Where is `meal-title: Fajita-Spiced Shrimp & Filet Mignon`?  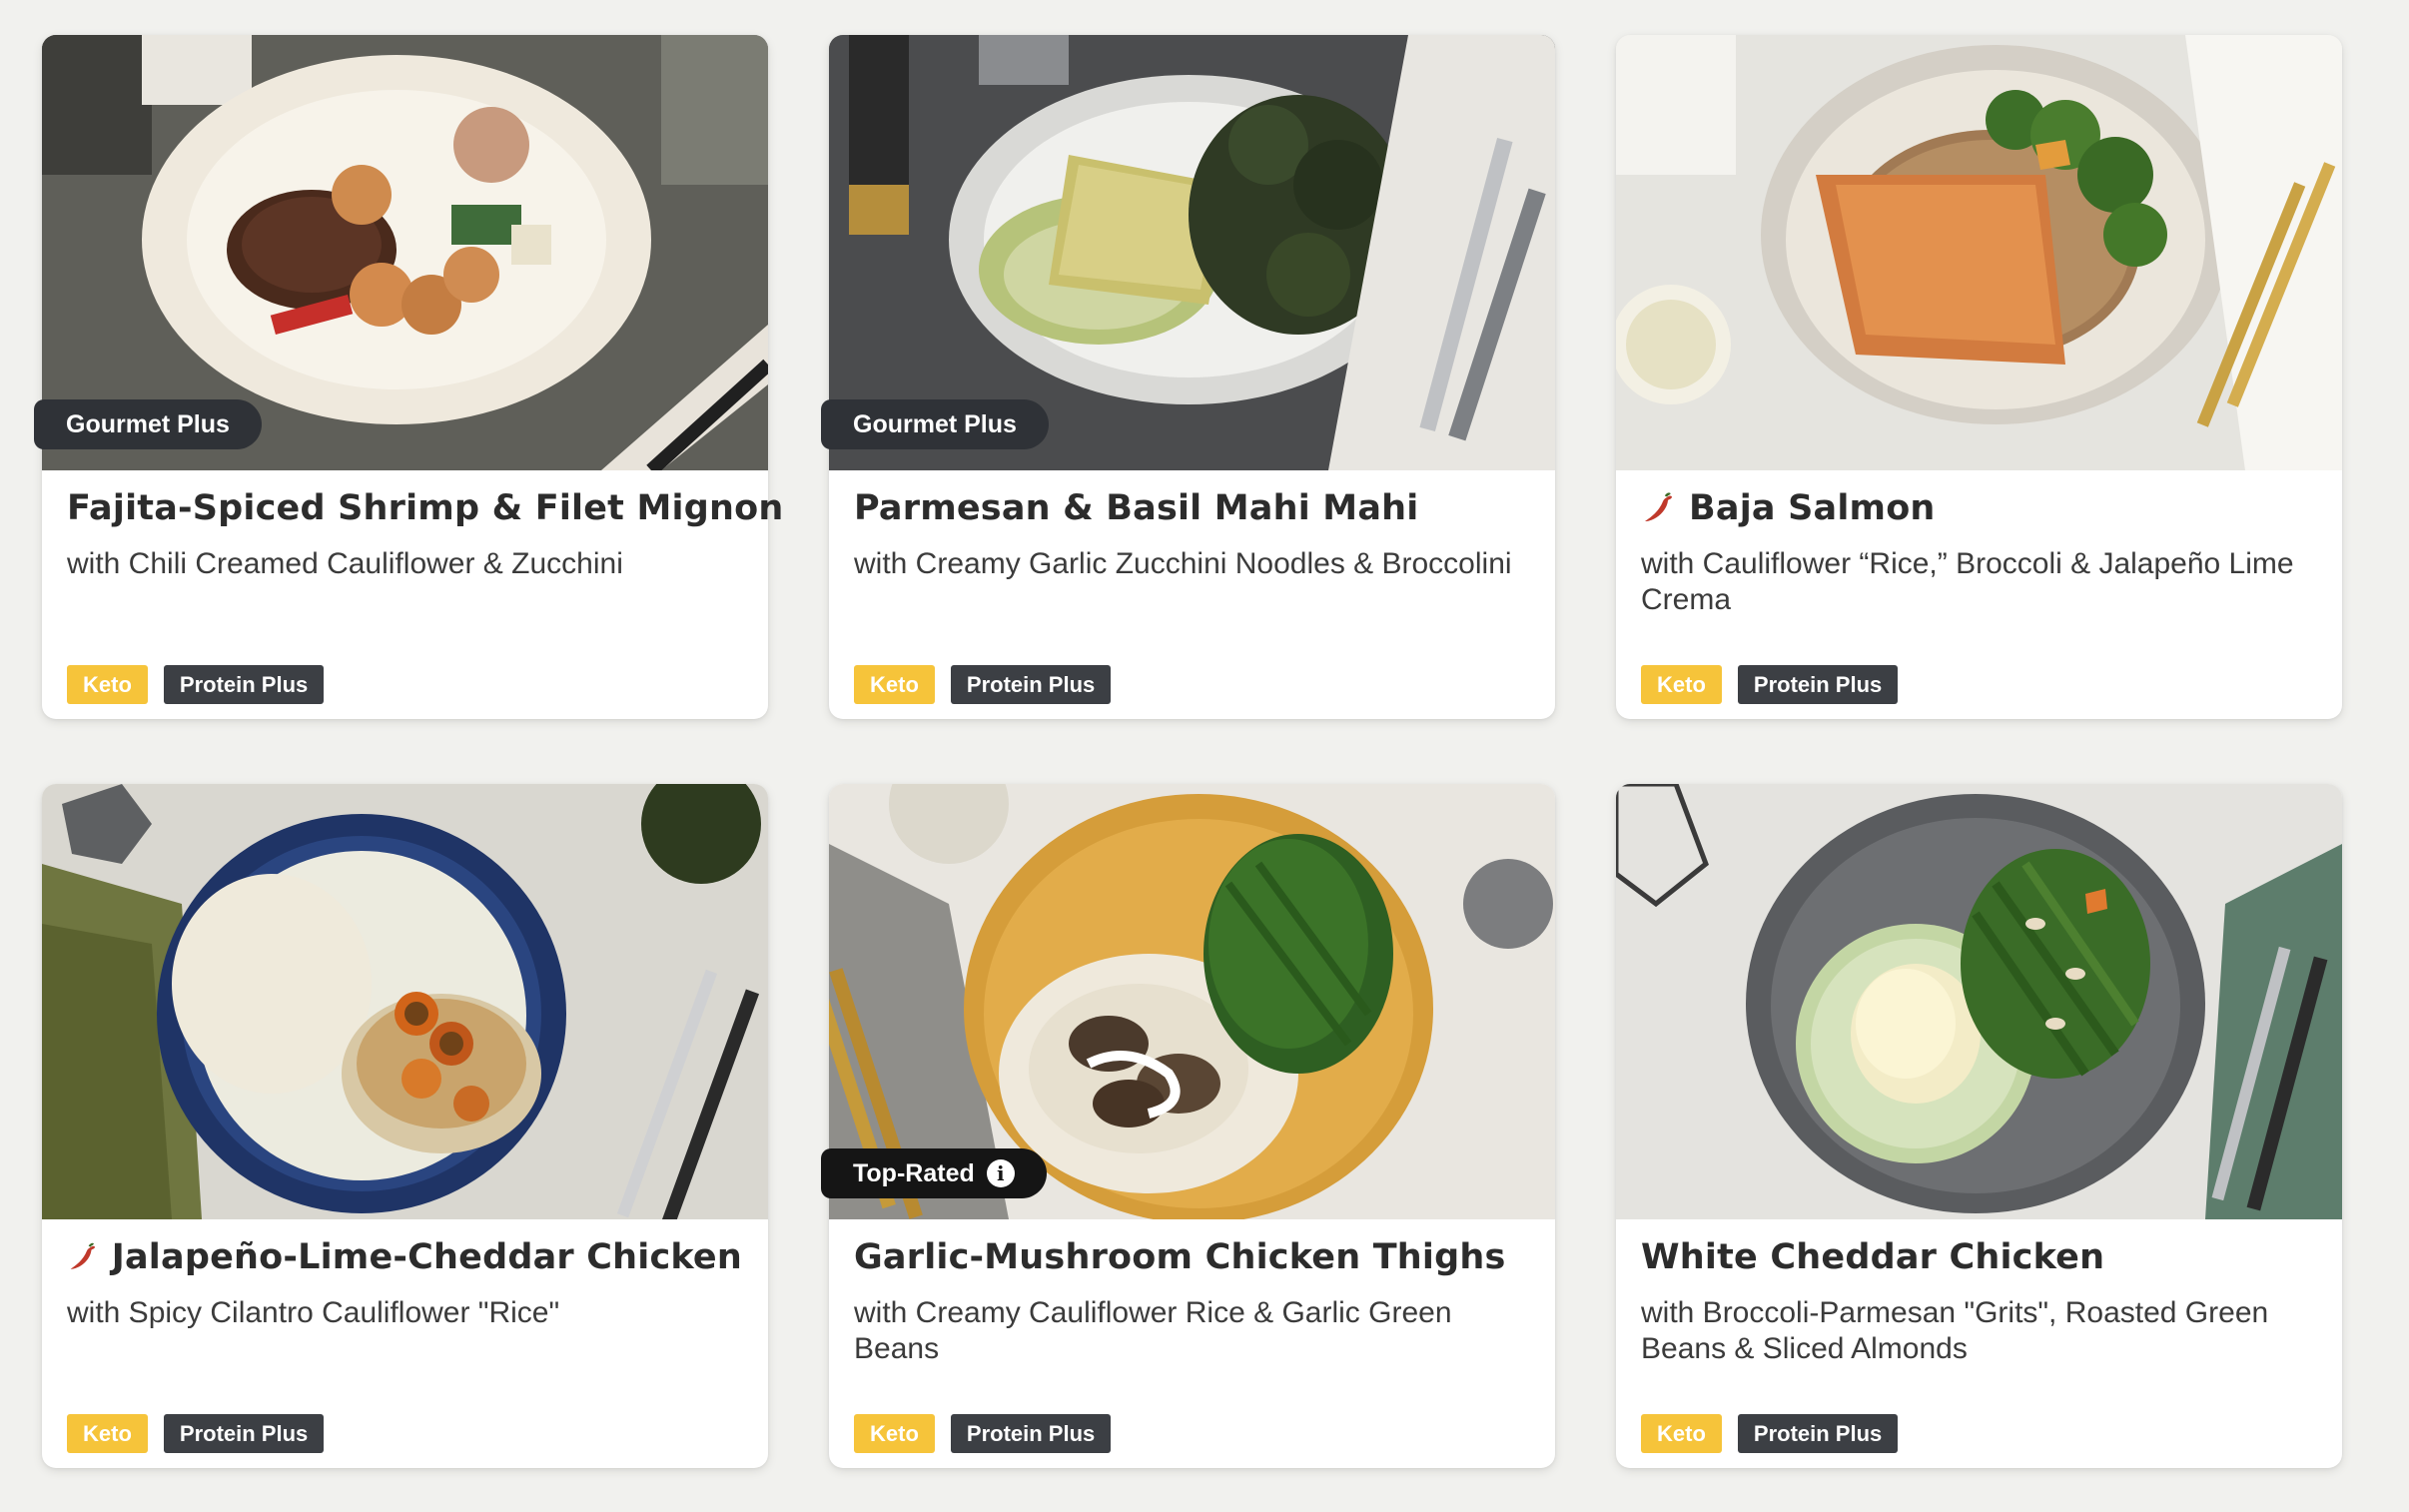 meal-title: Fajita-Spiced Shrimp & Filet Mignon is located at coordinates (425, 508).